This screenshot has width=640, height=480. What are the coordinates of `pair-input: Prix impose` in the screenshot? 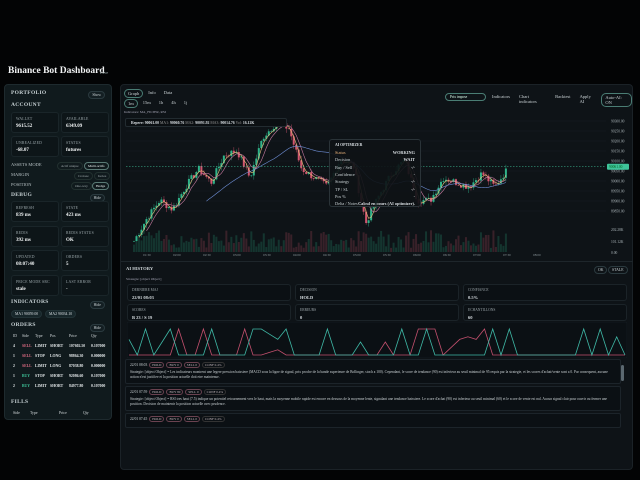 It's located at (465, 97).